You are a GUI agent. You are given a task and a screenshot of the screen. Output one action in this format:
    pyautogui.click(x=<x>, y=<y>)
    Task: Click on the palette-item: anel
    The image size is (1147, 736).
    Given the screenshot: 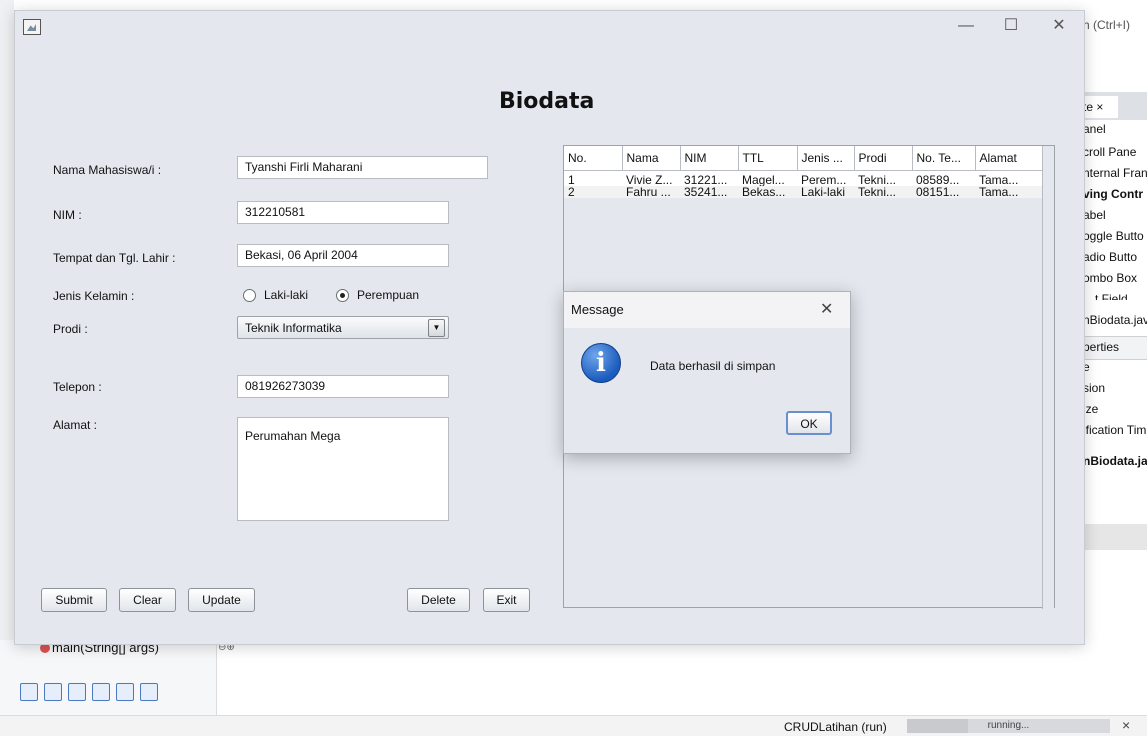 What is the action you would take?
    pyautogui.click(x=1094, y=129)
    